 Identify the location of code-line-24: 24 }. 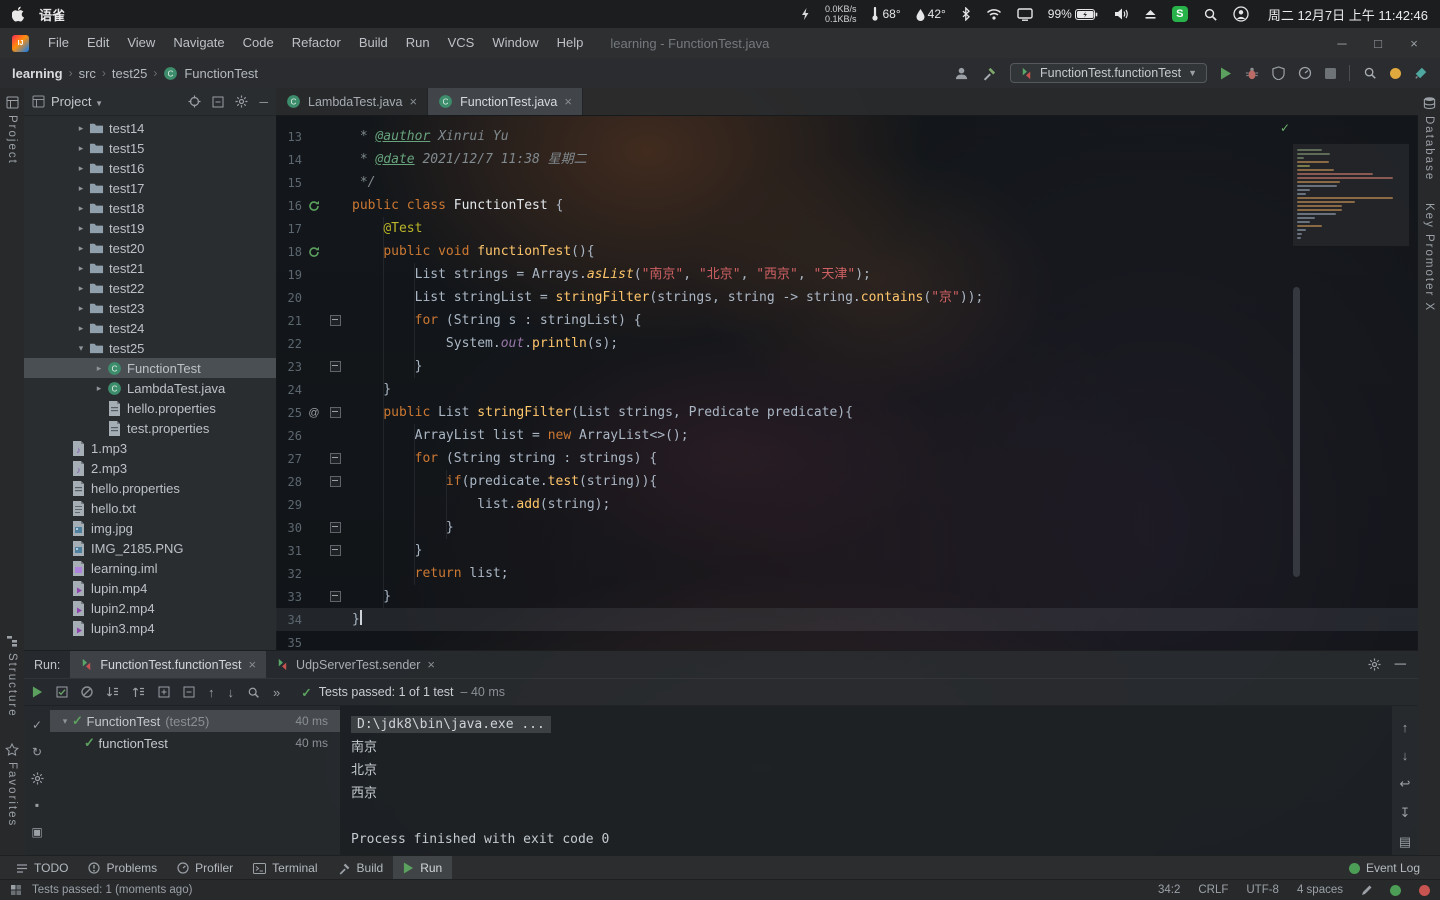
(847, 389).